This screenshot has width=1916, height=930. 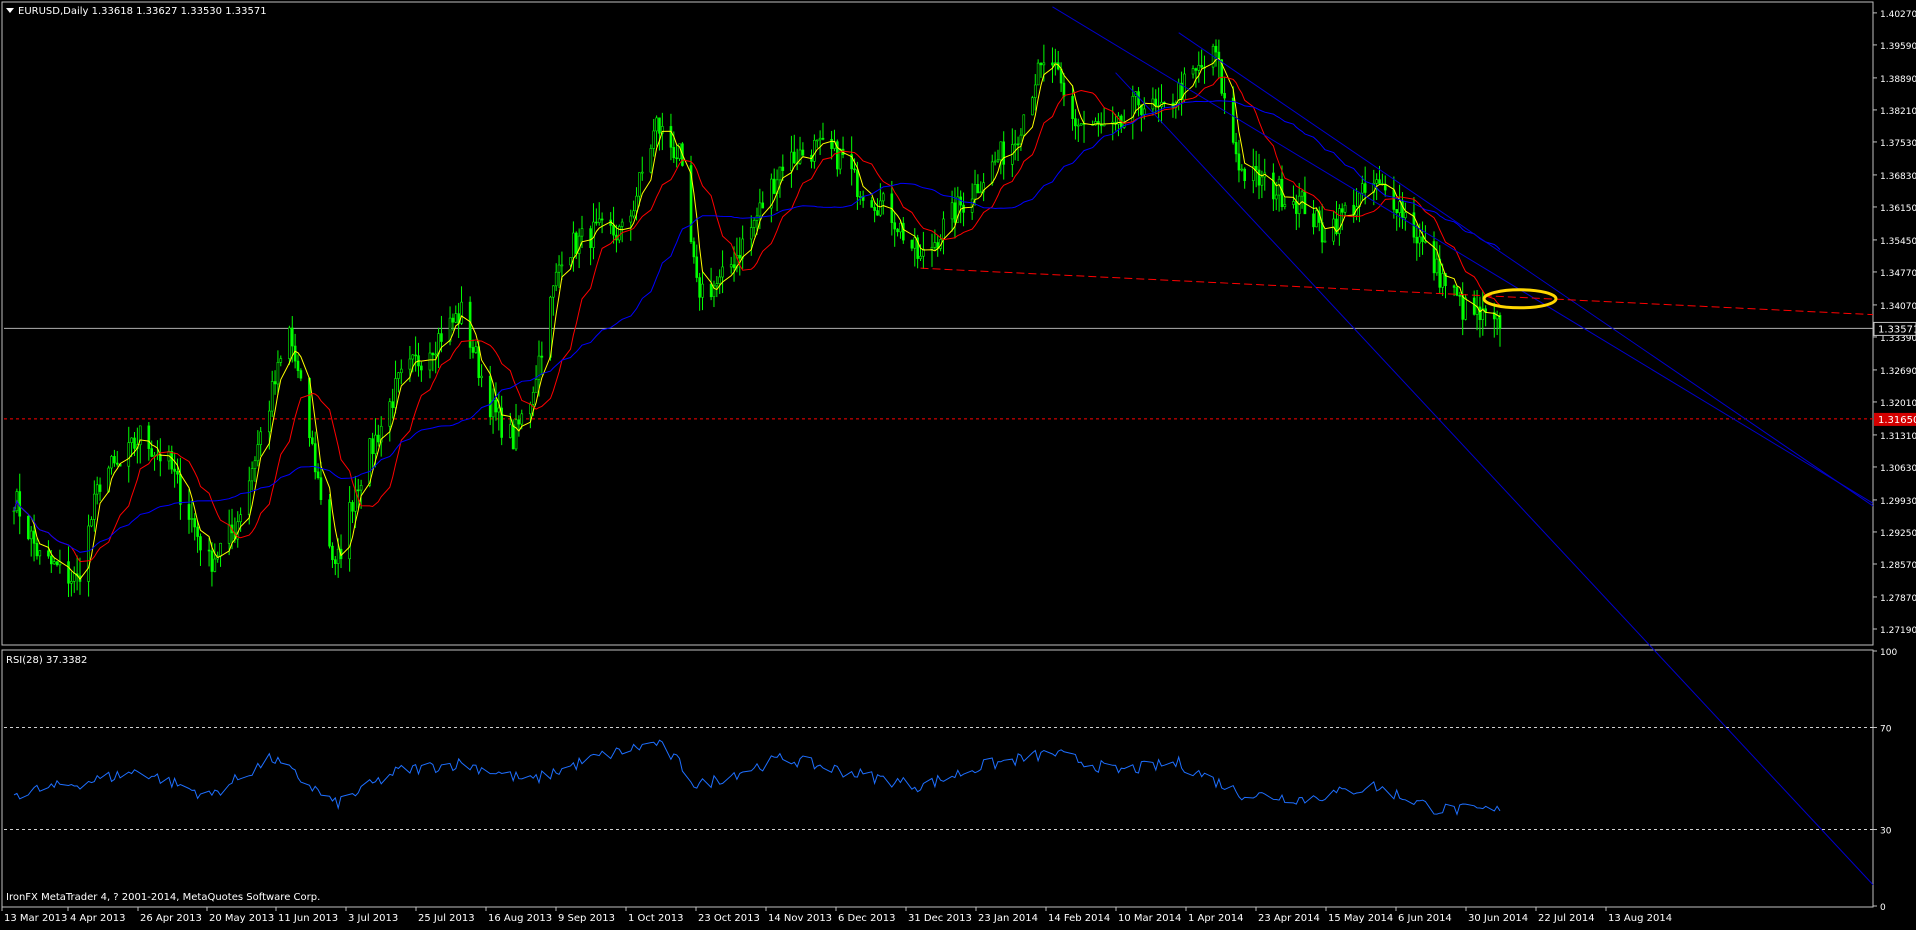 I want to click on time-tick-label: 4 Apr 2013, so click(x=97, y=918).